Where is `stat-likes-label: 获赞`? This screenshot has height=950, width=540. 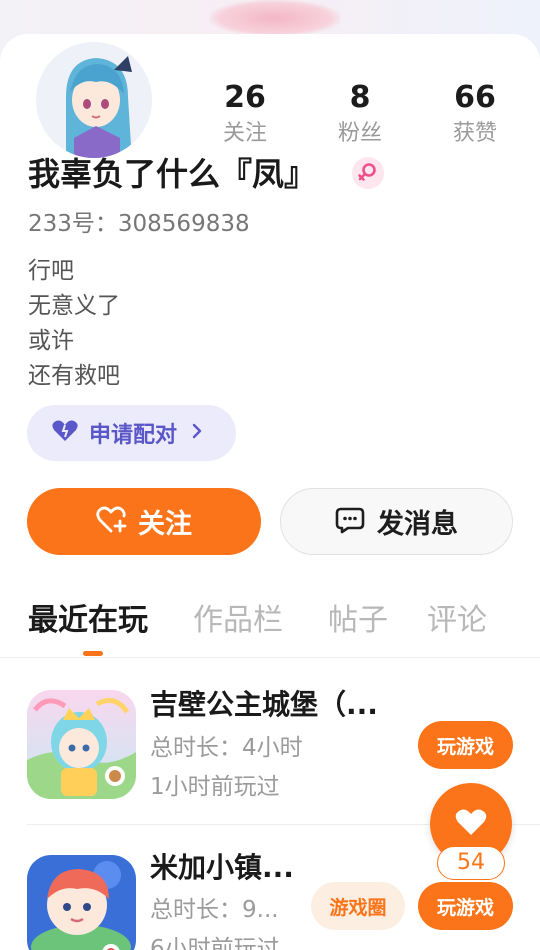
stat-likes-label: 获赞 is located at coordinates (474, 133).